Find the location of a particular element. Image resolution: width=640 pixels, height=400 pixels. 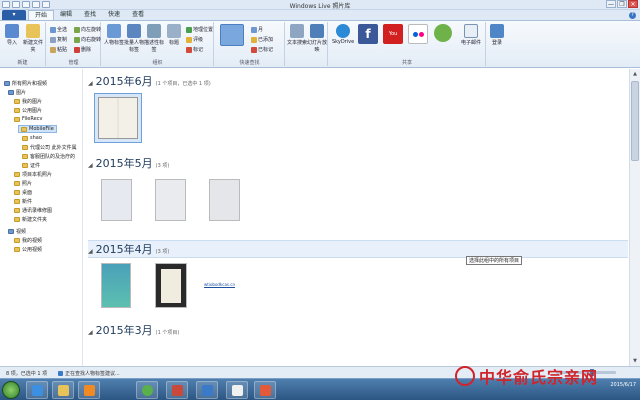

tree-item-service: 客服团队的及治疗的 is located at coordinates (48, 156).